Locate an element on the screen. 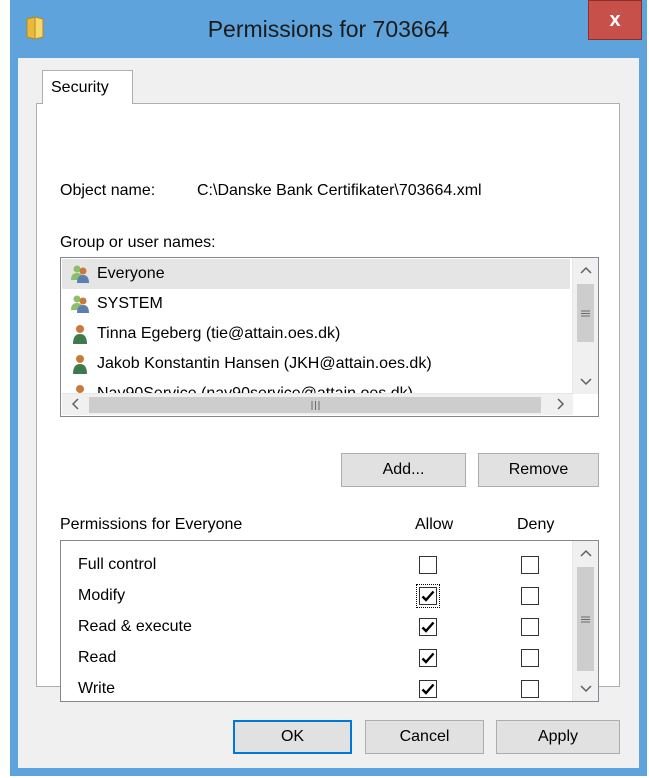 Image resolution: width=649 pixels, height=778 pixels. list-item-label: Everyone is located at coordinates (131, 273).